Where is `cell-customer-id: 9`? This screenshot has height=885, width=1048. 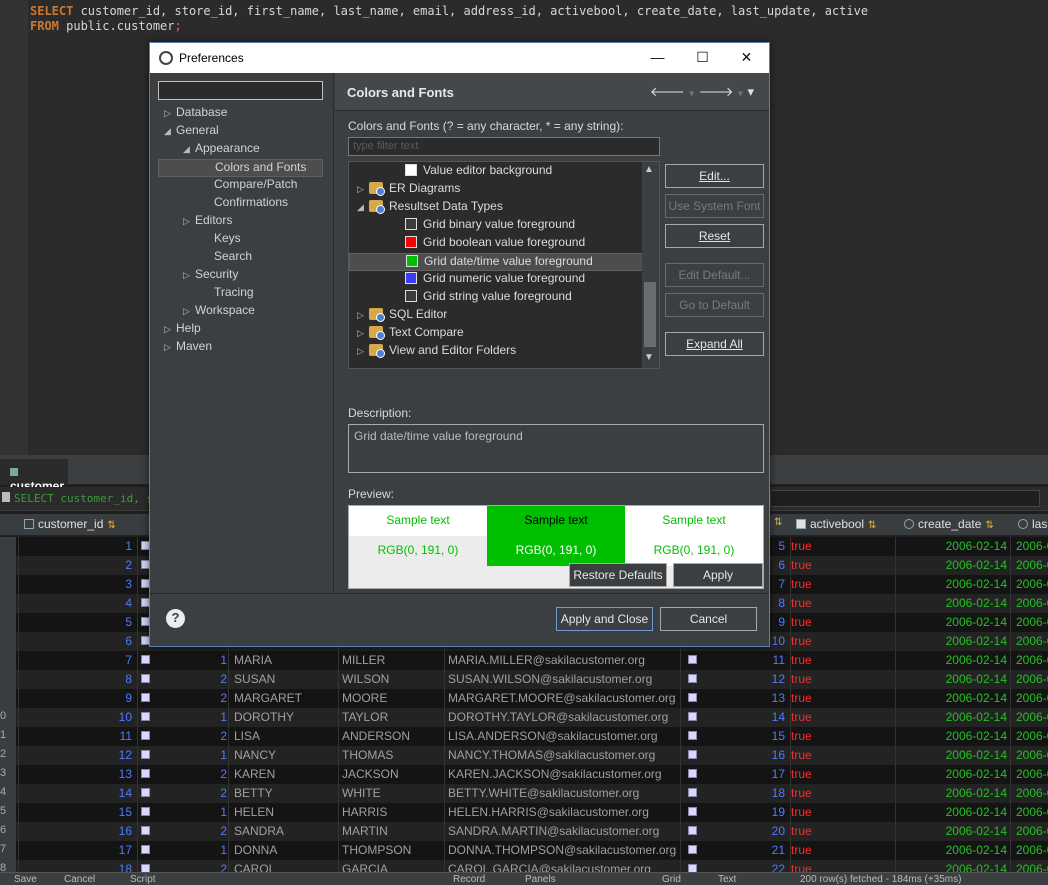 cell-customer-id: 9 is located at coordinates (128, 698).